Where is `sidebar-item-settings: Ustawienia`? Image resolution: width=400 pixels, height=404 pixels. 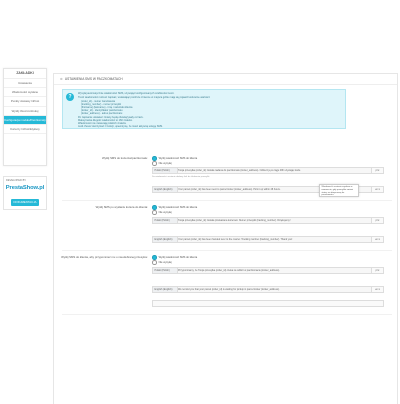 sidebar-item-settings: Ustawienia is located at coordinates (25, 84).